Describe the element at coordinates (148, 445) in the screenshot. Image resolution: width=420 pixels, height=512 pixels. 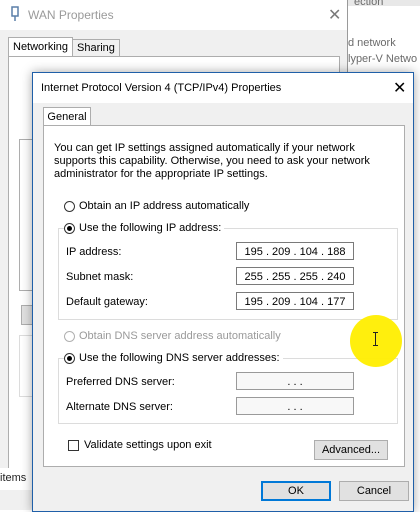
I see `validate-settings-label: Validate settings upon exit` at that location.